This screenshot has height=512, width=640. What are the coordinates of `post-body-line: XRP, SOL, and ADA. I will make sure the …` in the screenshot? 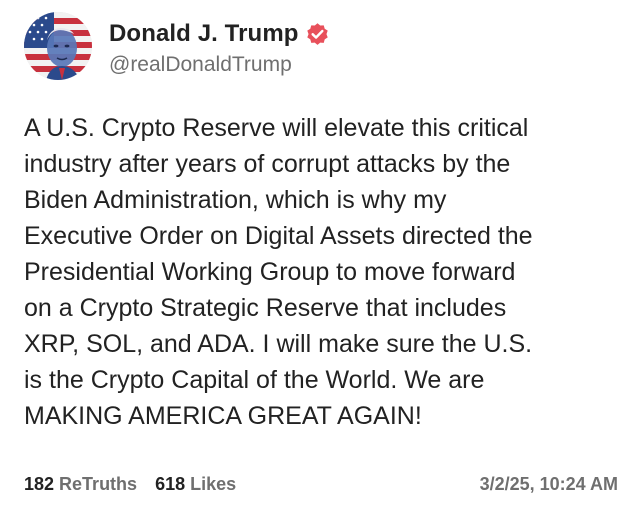 It's located at (278, 344).